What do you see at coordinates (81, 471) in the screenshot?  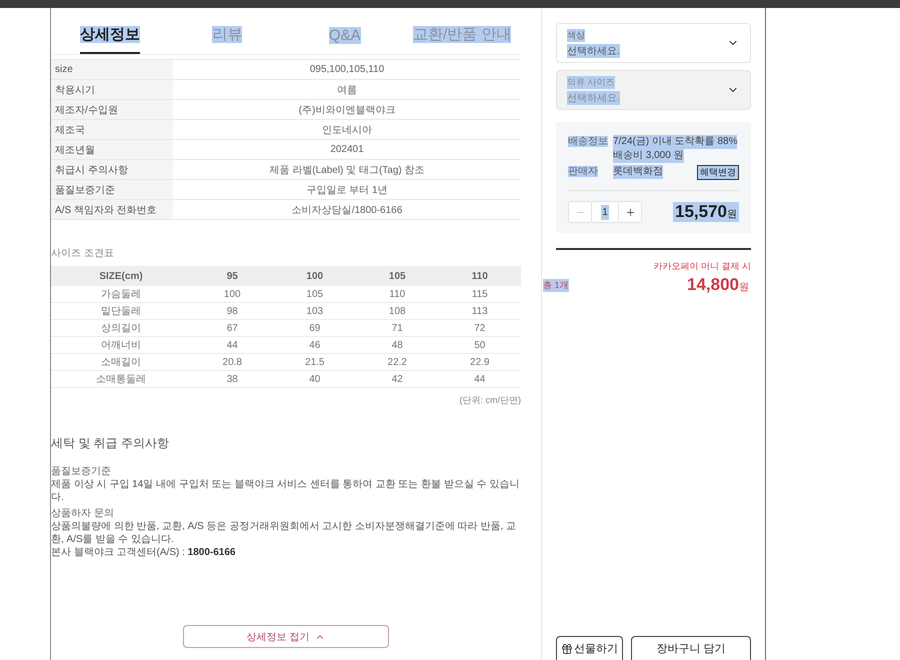 I see `care-heading: 품질보증기준` at bounding box center [81, 471].